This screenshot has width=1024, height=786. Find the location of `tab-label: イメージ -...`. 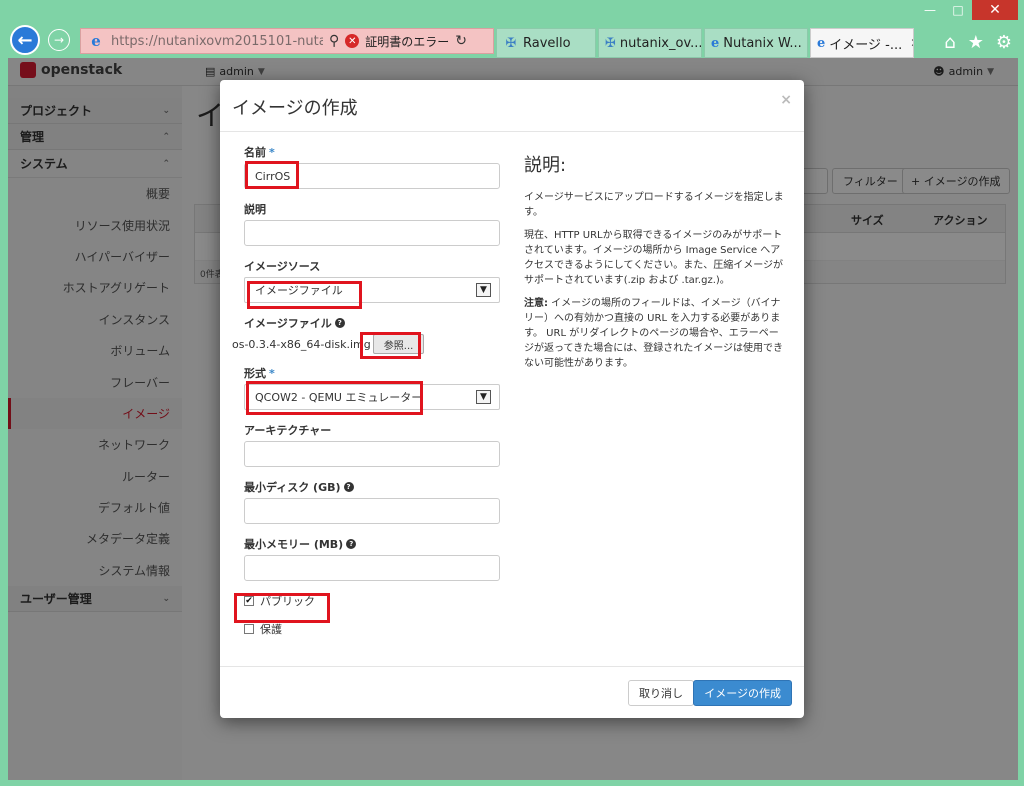

tab-label: イメージ -... is located at coordinates (866, 45).